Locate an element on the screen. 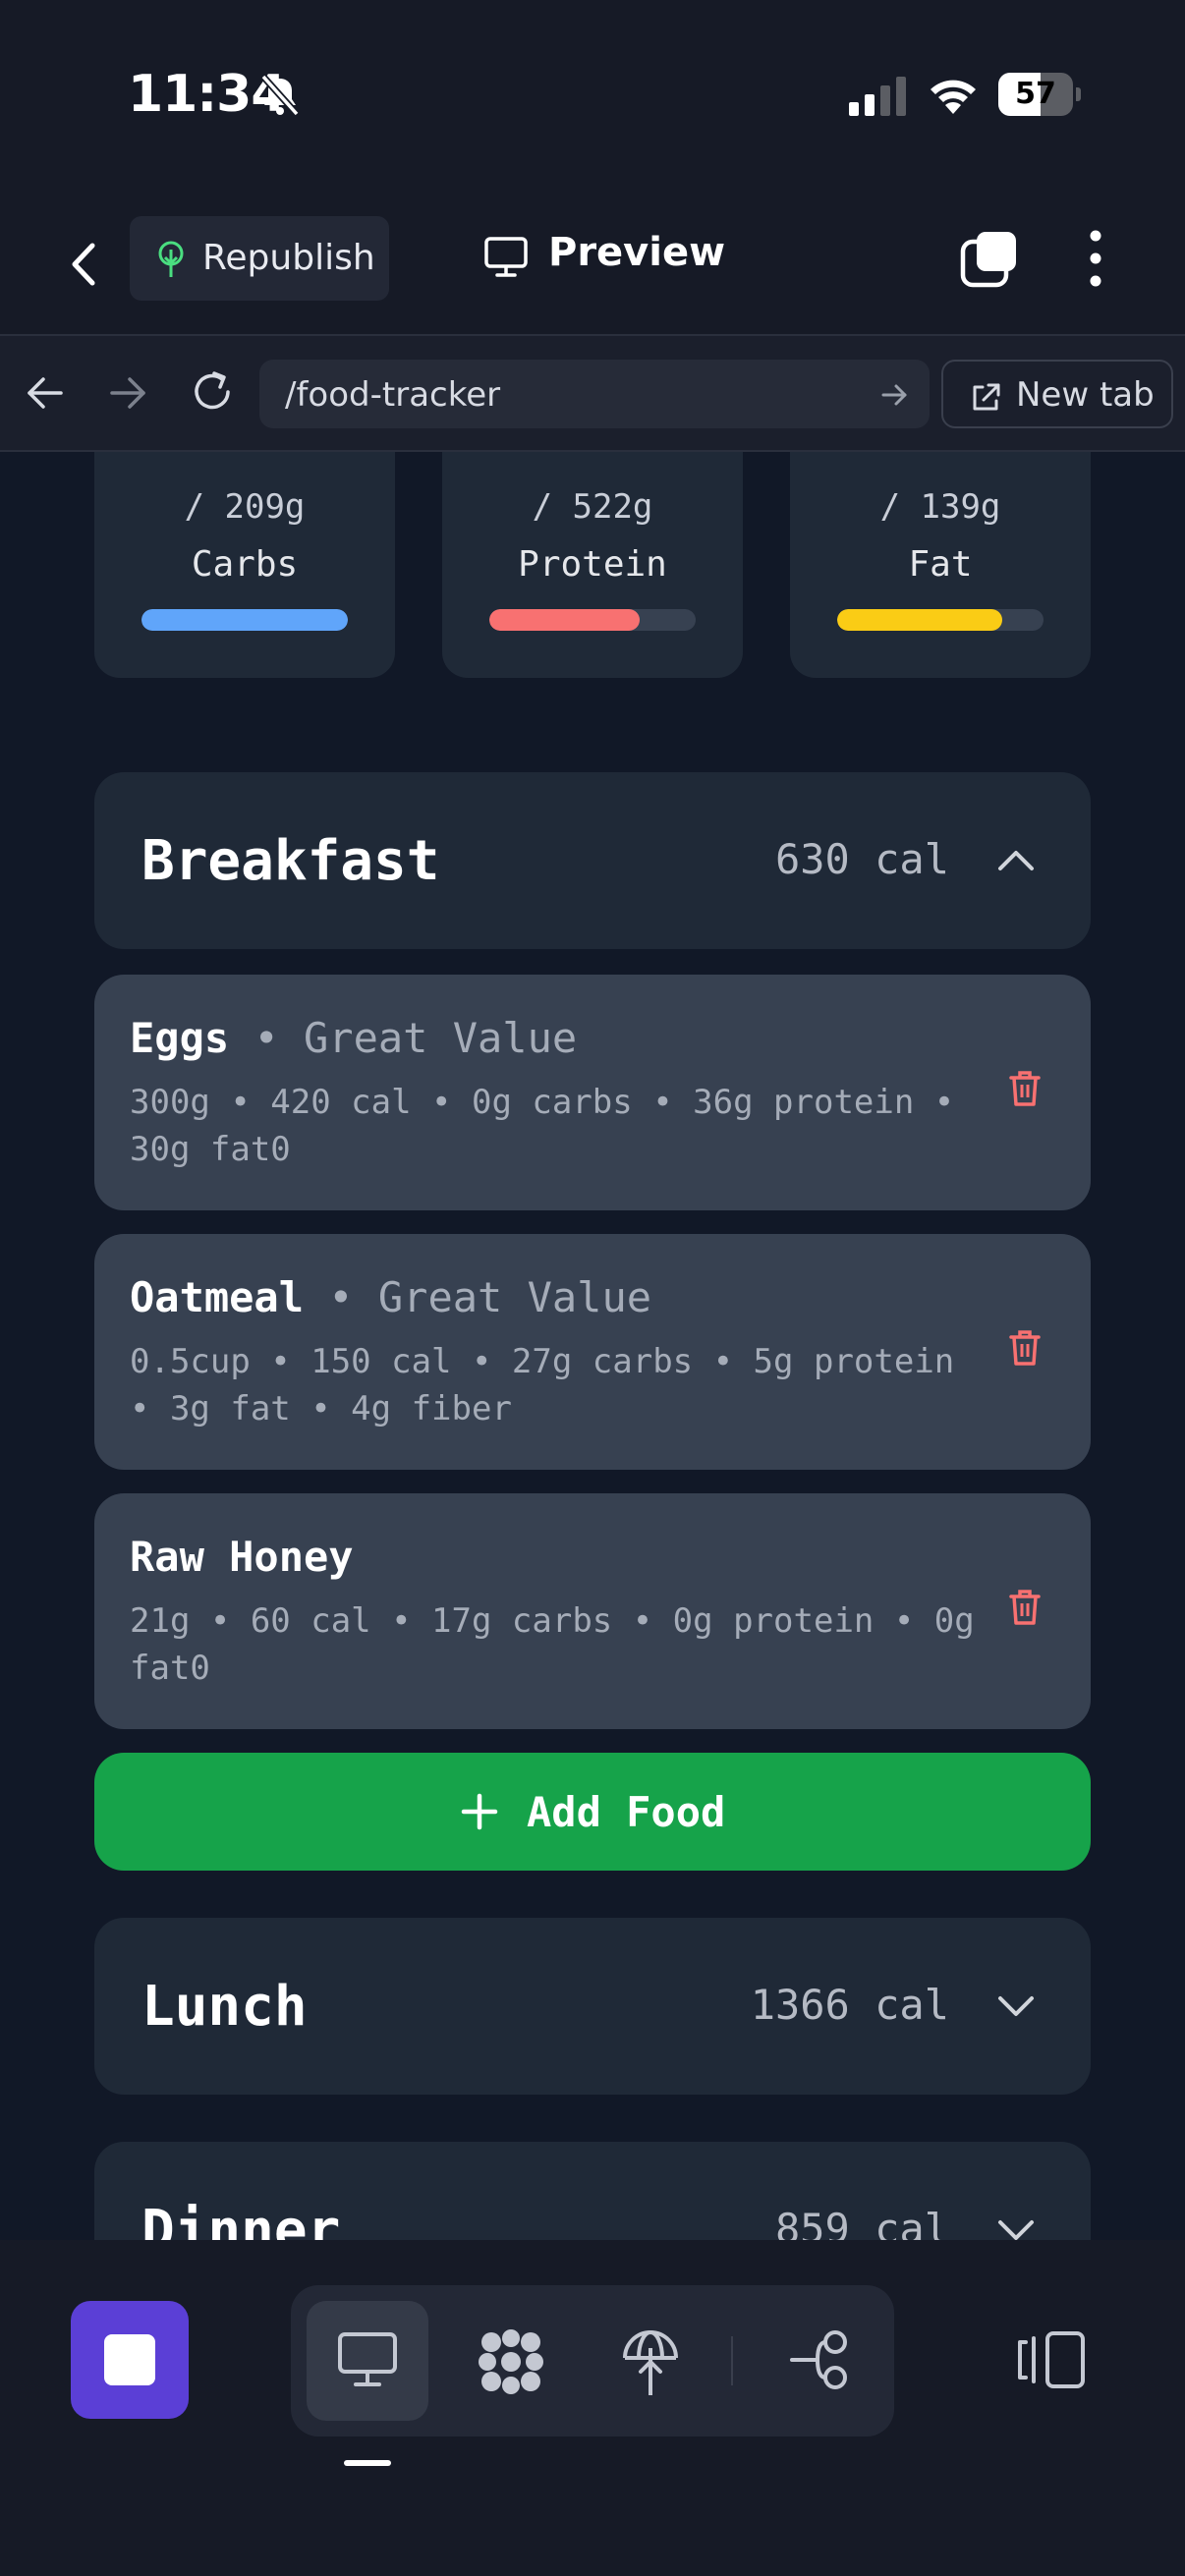 The width and height of the screenshot is (1185, 2576). nav-grid-button is located at coordinates (509, 2361).